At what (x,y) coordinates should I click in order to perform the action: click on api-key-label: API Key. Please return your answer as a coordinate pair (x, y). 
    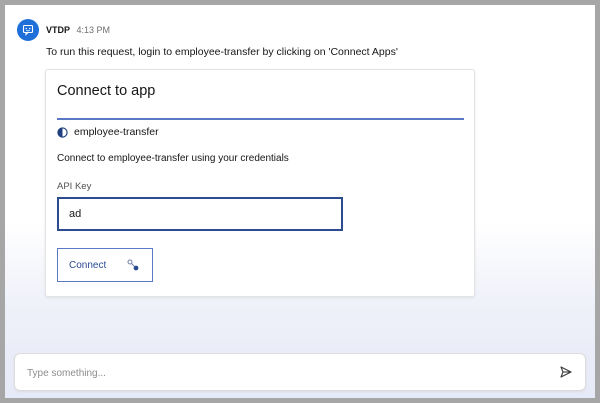
    Looking at the image, I should click on (74, 186).